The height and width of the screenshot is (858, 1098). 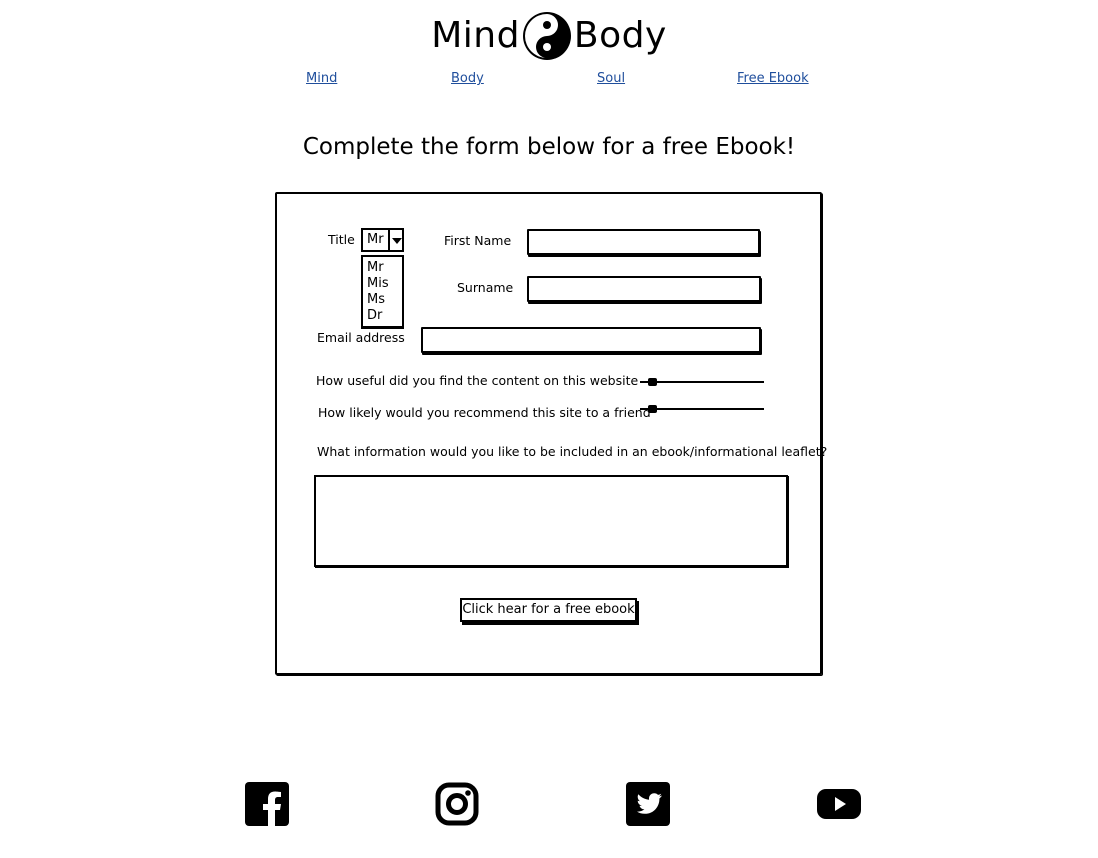 What do you see at coordinates (485, 287) in the screenshot?
I see `surname-label: Surname` at bounding box center [485, 287].